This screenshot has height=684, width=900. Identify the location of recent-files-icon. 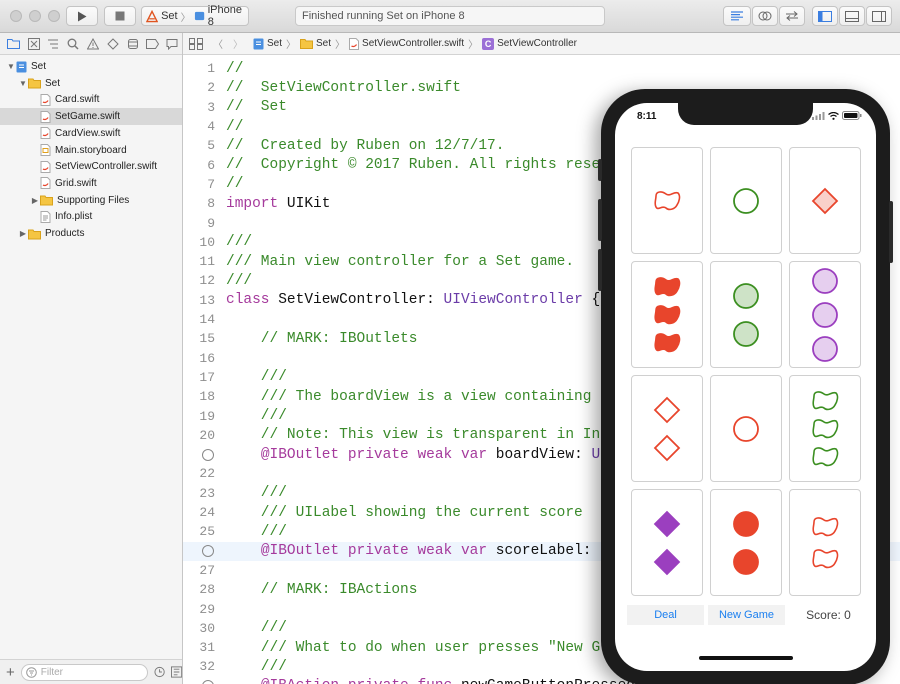
(159, 672).